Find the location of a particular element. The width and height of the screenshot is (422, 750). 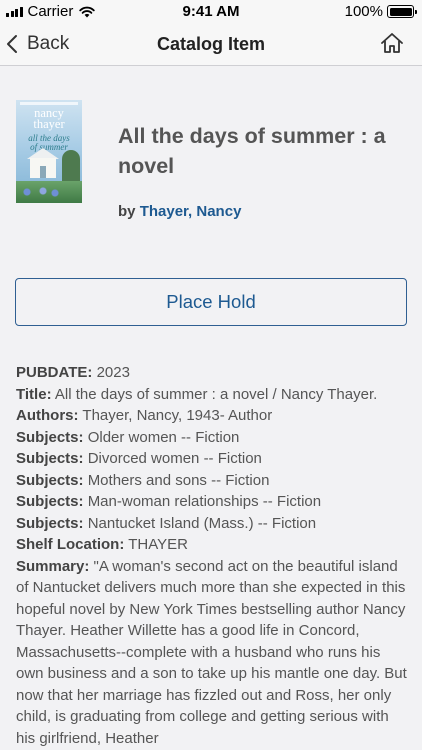

detail-row-subject: Subjects: Older women -- Fiction is located at coordinates (213, 438).